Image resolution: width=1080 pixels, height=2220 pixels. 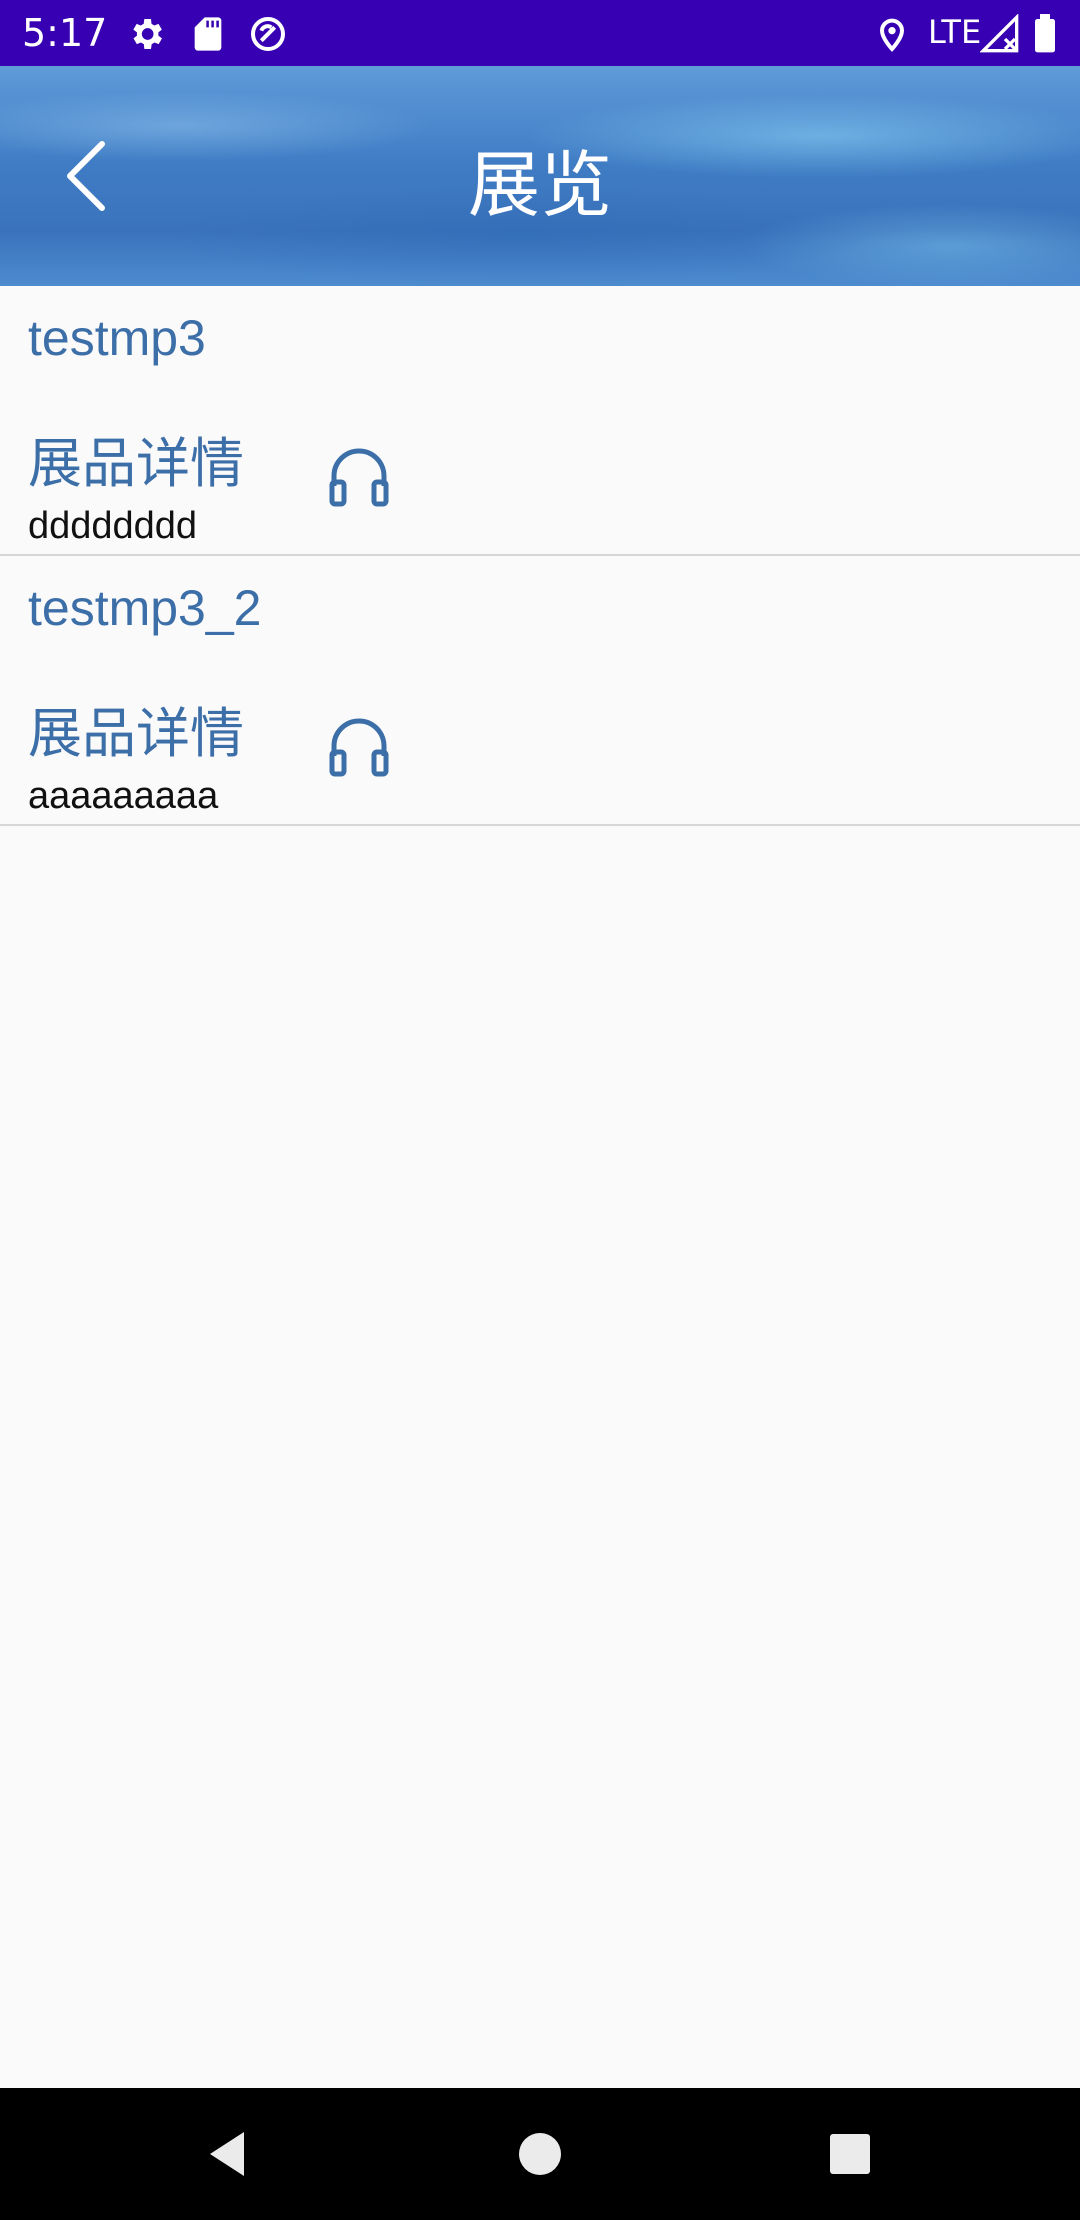 What do you see at coordinates (113, 526) in the screenshot?
I see `exhibit-description: dddddddd` at bounding box center [113, 526].